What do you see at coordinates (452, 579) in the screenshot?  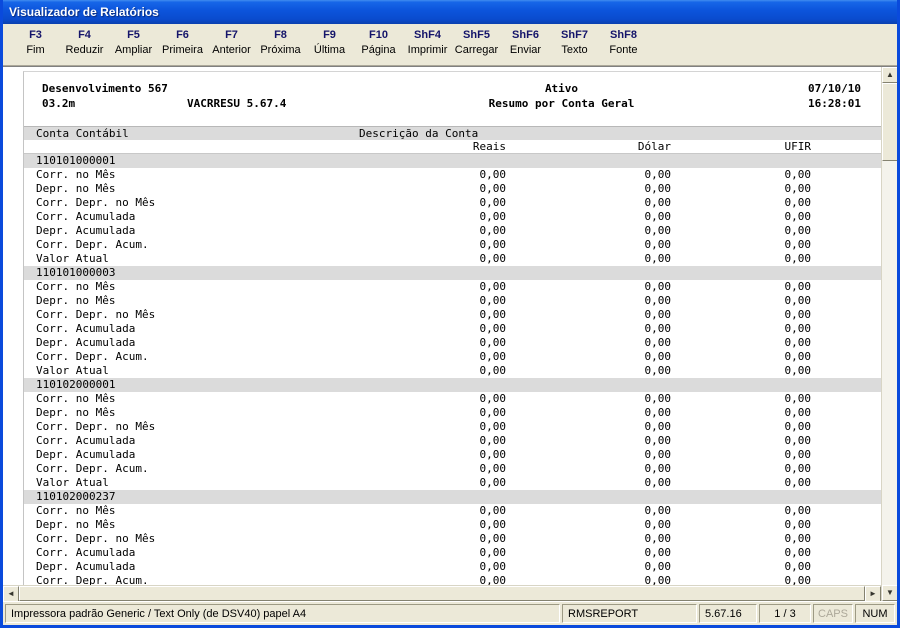 I see `report-row: Corr. Depr. Acum. 0,00 0,00 0,00` at bounding box center [452, 579].